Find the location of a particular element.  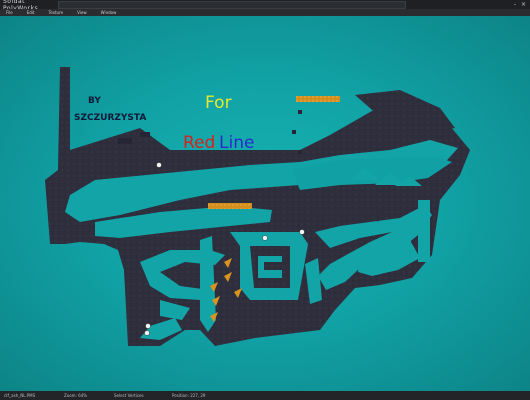

title-field is located at coordinates (232, 5).